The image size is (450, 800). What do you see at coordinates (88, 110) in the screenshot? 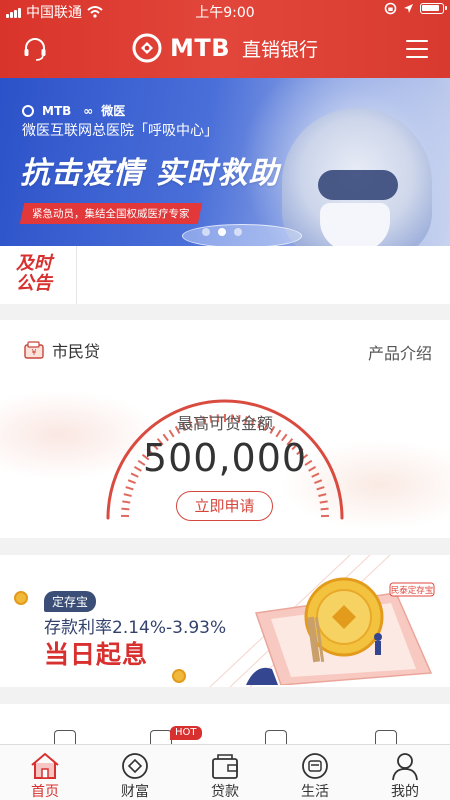
I see `weiyi-logo-icon: ∞` at bounding box center [88, 110].